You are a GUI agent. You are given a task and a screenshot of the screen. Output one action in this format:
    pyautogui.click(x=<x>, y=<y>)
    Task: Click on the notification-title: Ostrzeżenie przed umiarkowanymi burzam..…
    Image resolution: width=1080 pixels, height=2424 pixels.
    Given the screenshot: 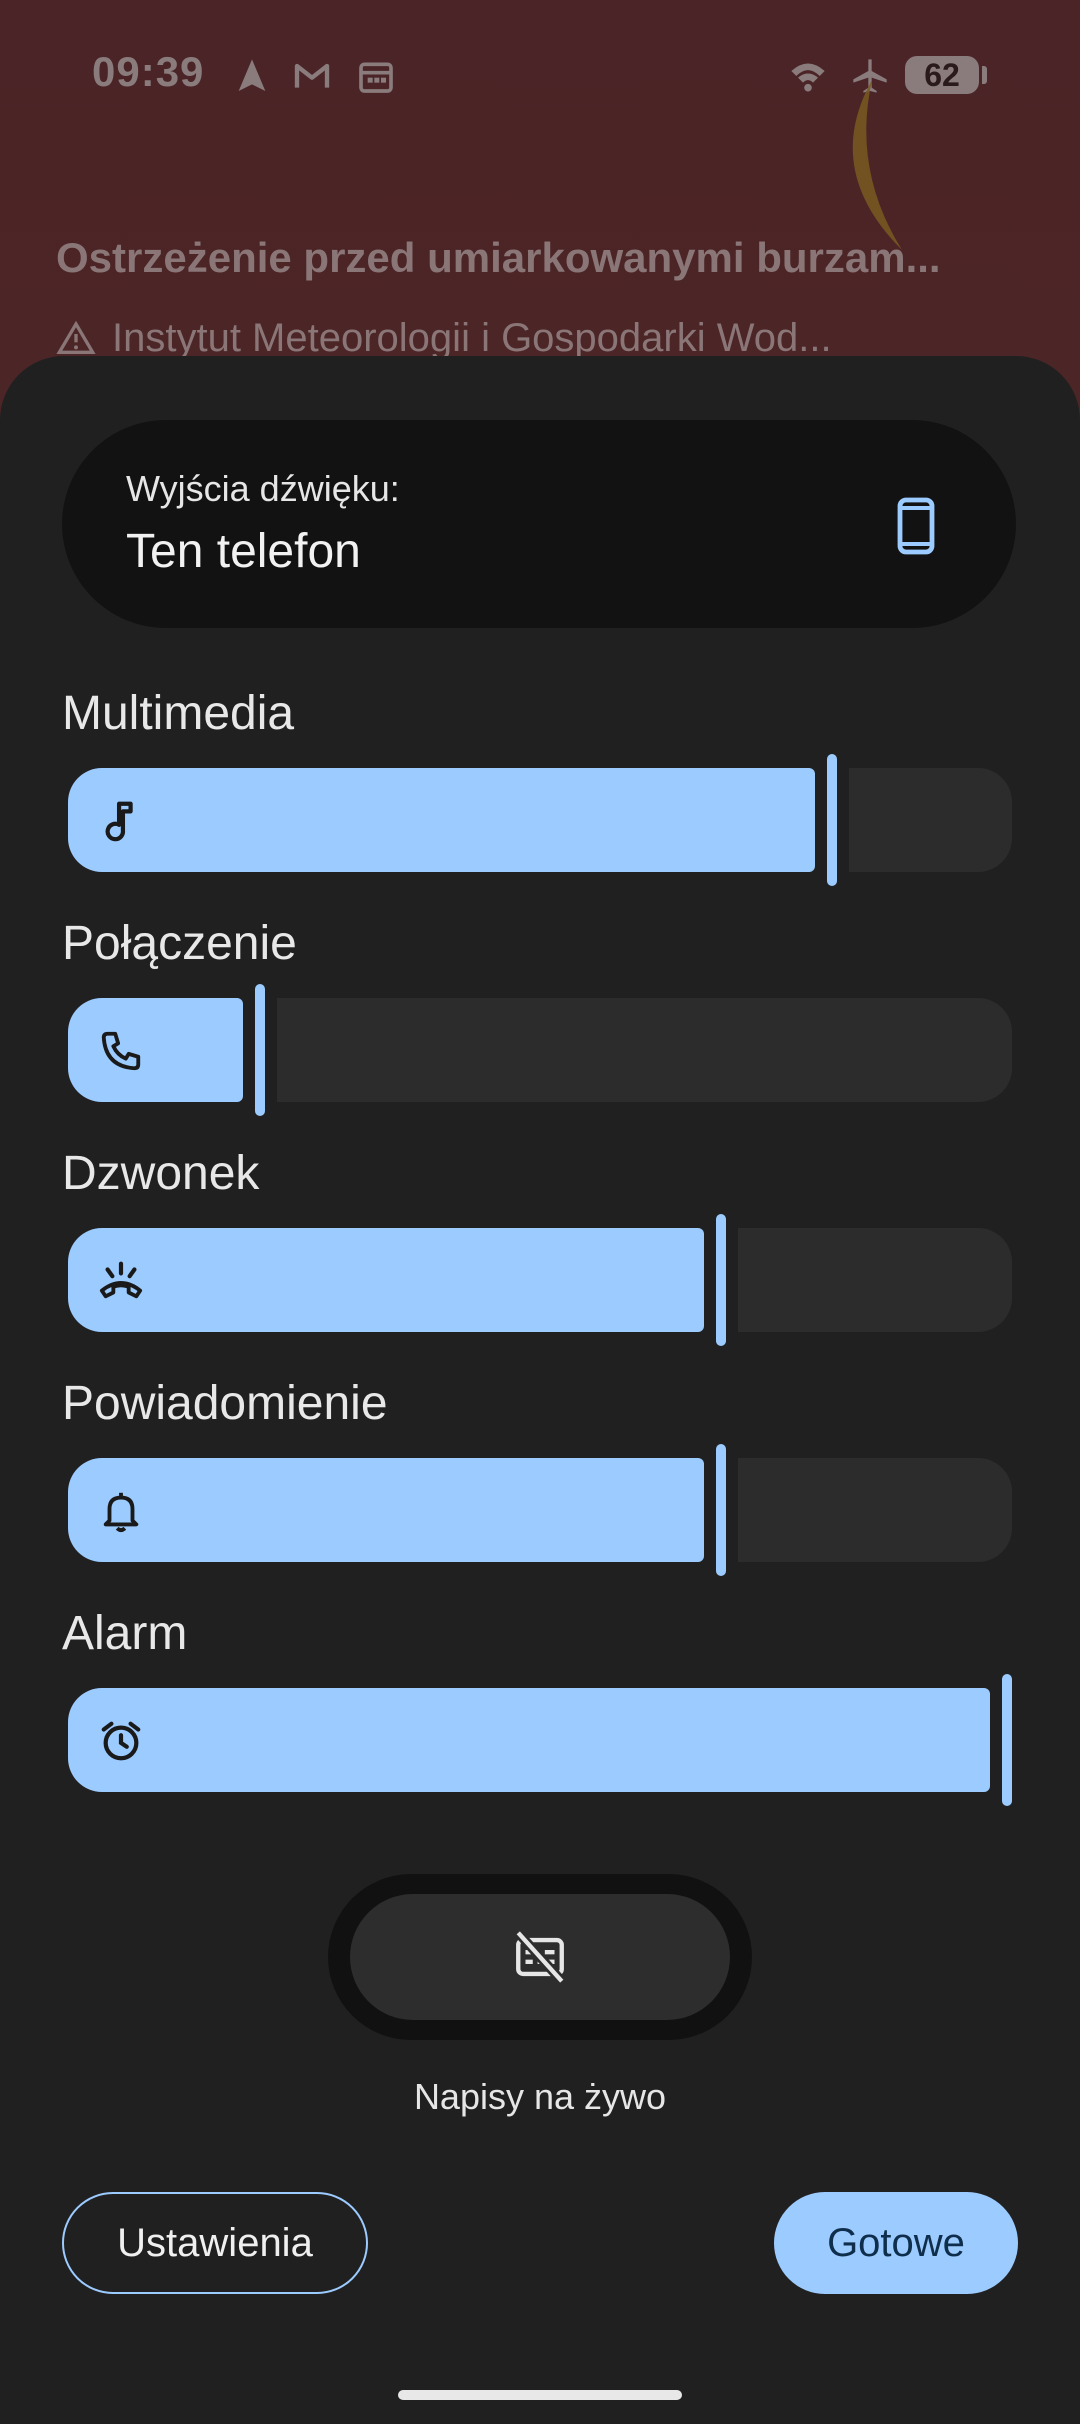 What is the action you would take?
    pyautogui.click(x=498, y=257)
    